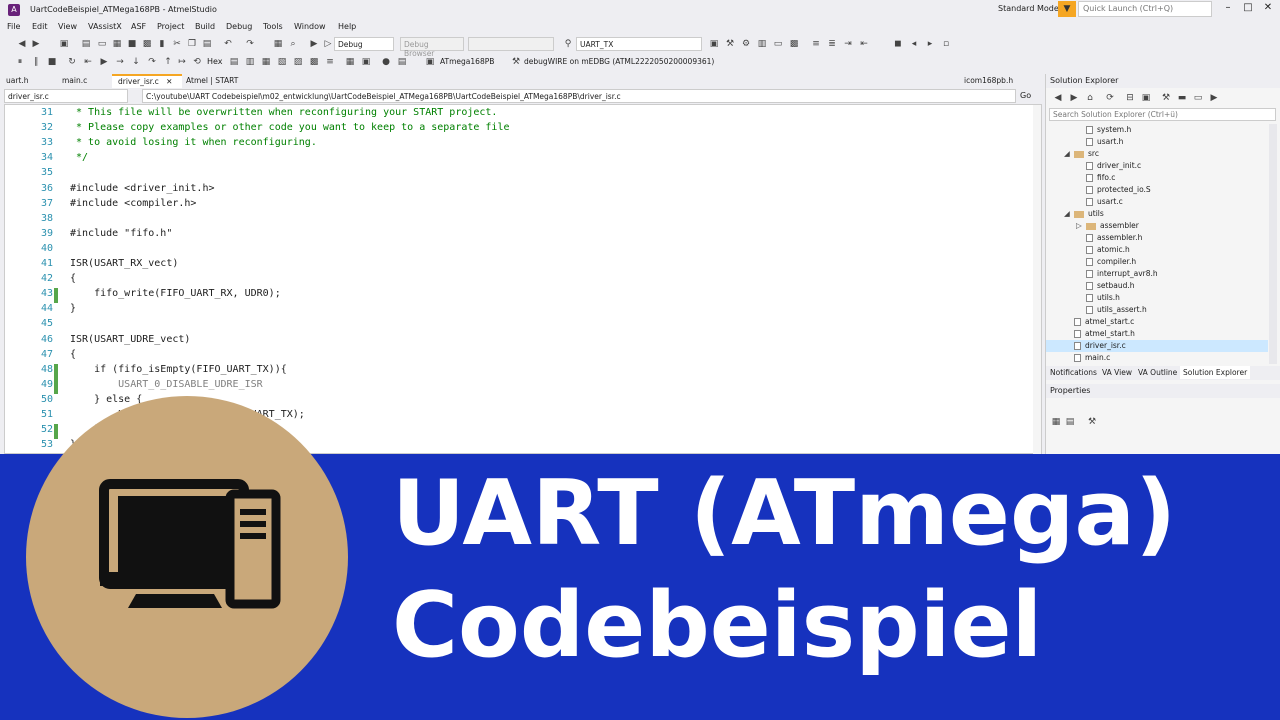  Describe the element at coordinates (104, 62) in the screenshot. I see `continue-icon: ▶` at that location.